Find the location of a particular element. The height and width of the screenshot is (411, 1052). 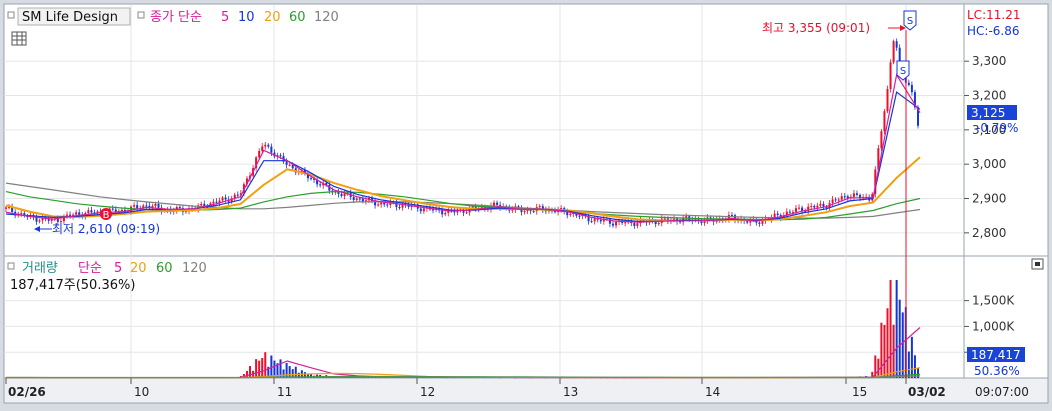

vma5-label: 5 is located at coordinates (118, 268).